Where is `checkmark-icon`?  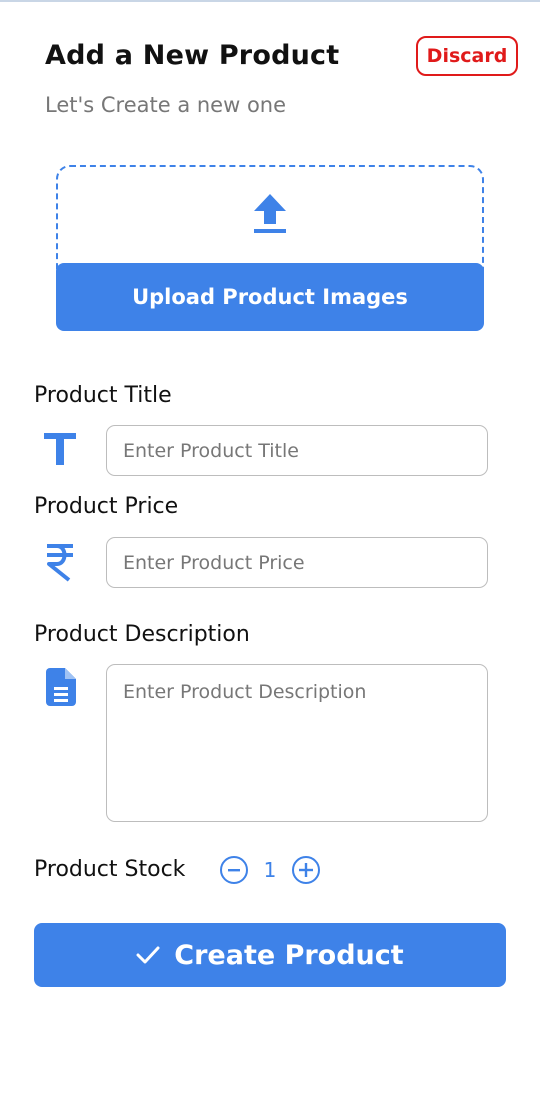
checkmark-icon is located at coordinates (148, 955).